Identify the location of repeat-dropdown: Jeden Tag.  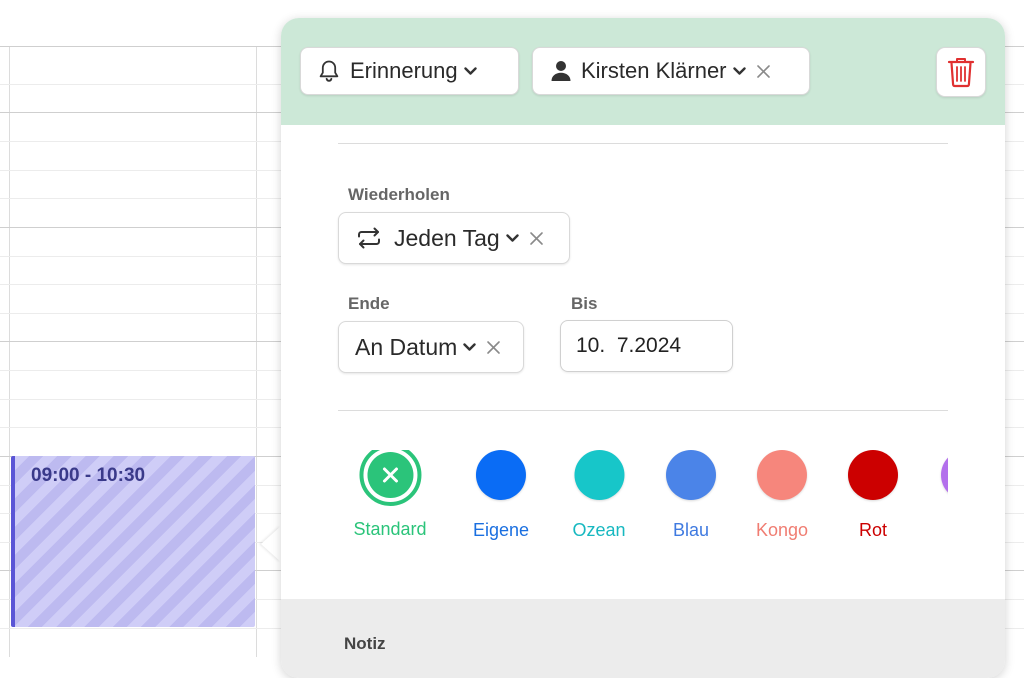
(454, 238).